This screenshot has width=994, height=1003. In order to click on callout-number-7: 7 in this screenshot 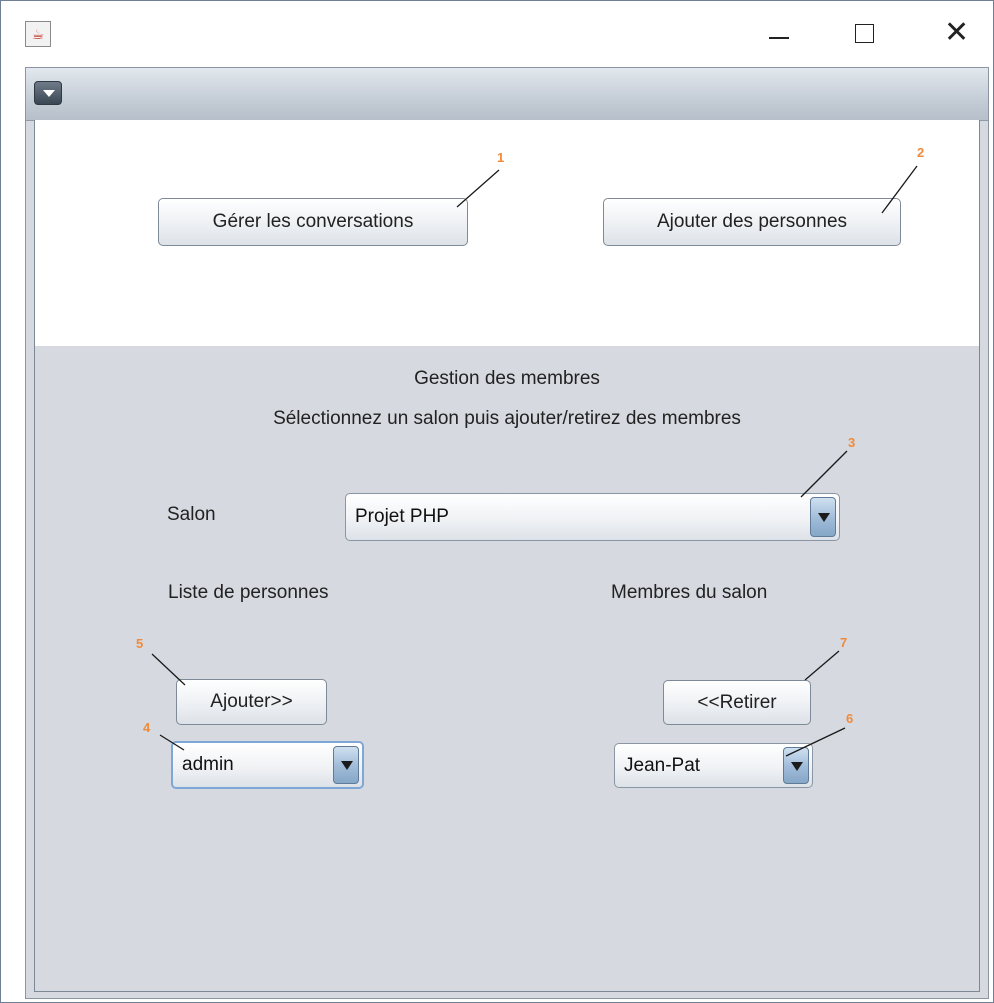, I will do `click(844, 642)`.